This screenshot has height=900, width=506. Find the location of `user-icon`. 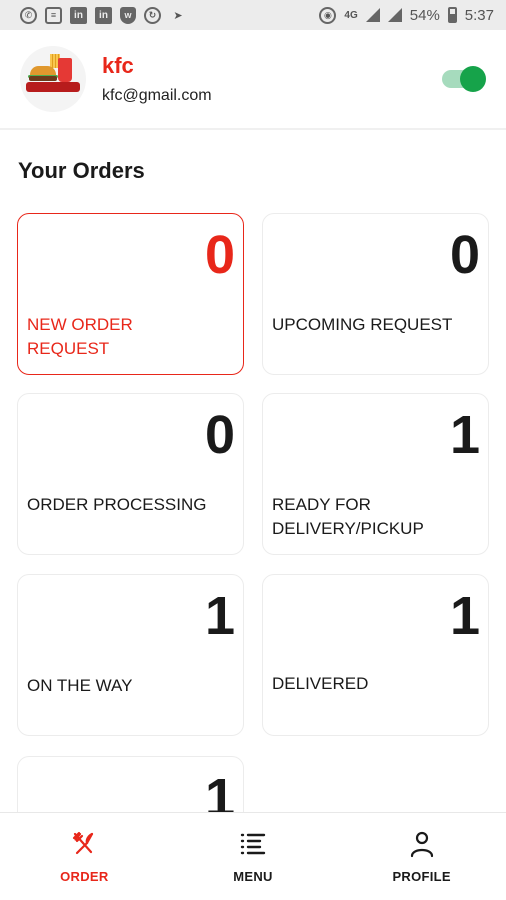

user-icon is located at coordinates (422, 844).